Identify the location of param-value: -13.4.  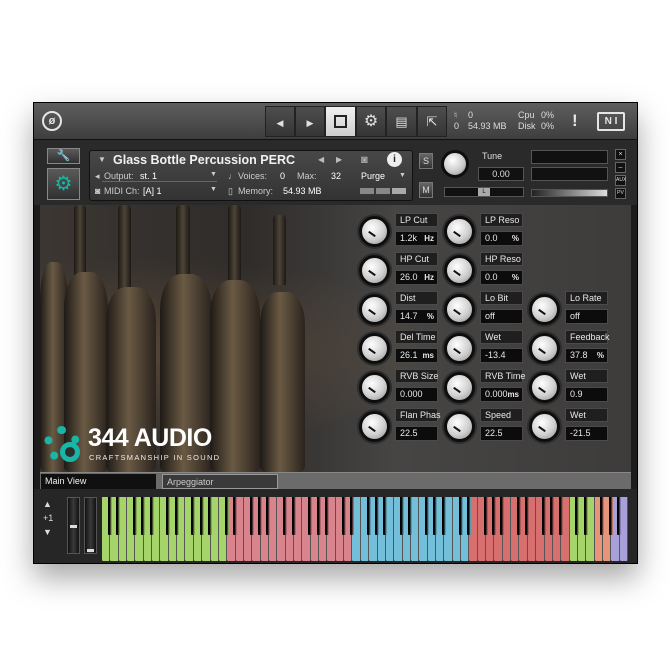
(501, 355).